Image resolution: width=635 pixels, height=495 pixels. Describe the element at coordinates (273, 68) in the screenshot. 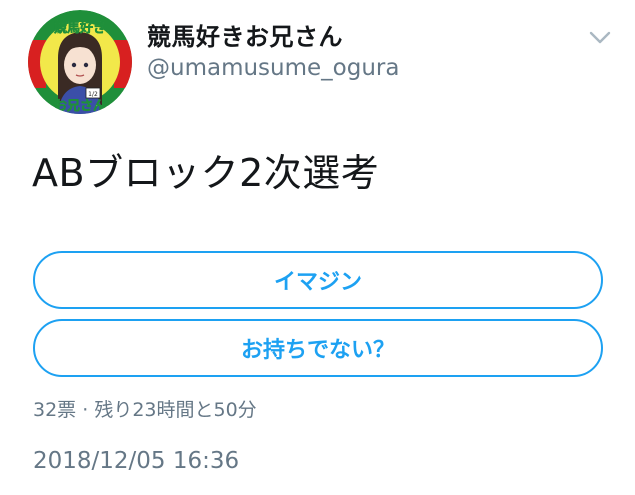

I see `user-handle: @umamusume_ogura` at that location.